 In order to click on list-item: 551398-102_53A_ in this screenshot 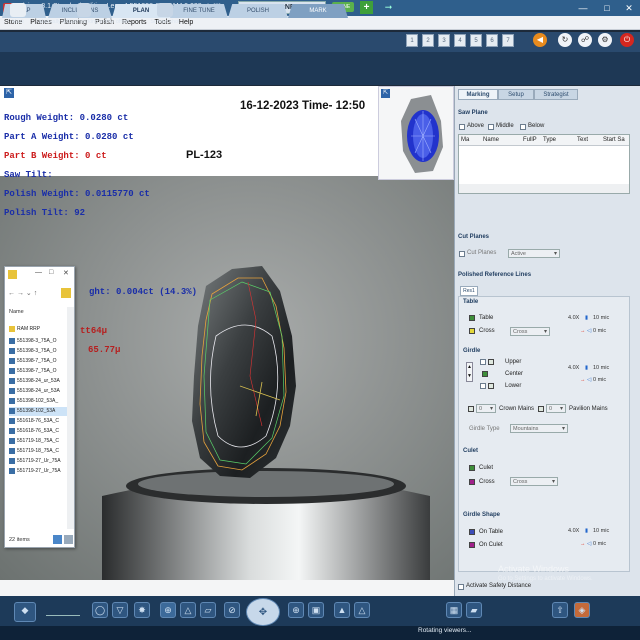, I will do `click(33, 401)`.